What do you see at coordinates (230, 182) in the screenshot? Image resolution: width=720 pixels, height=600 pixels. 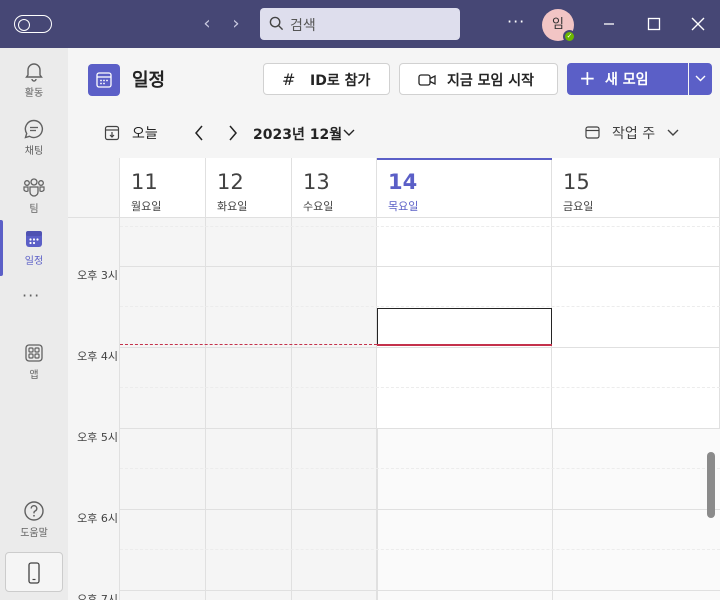 I see `day-number: 12` at bounding box center [230, 182].